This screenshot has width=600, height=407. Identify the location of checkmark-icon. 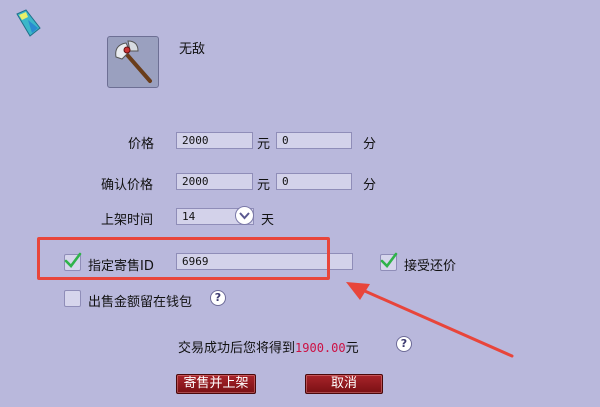
(389, 260).